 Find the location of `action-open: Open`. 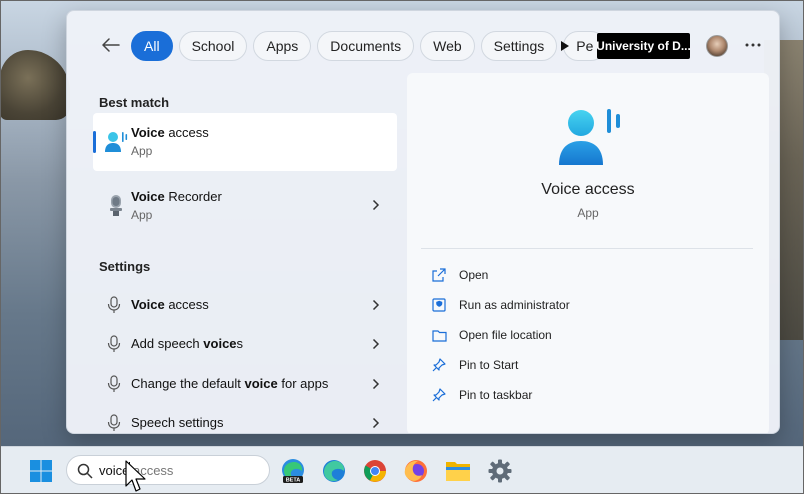

action-open: Open is located at coordinates (459, 275).